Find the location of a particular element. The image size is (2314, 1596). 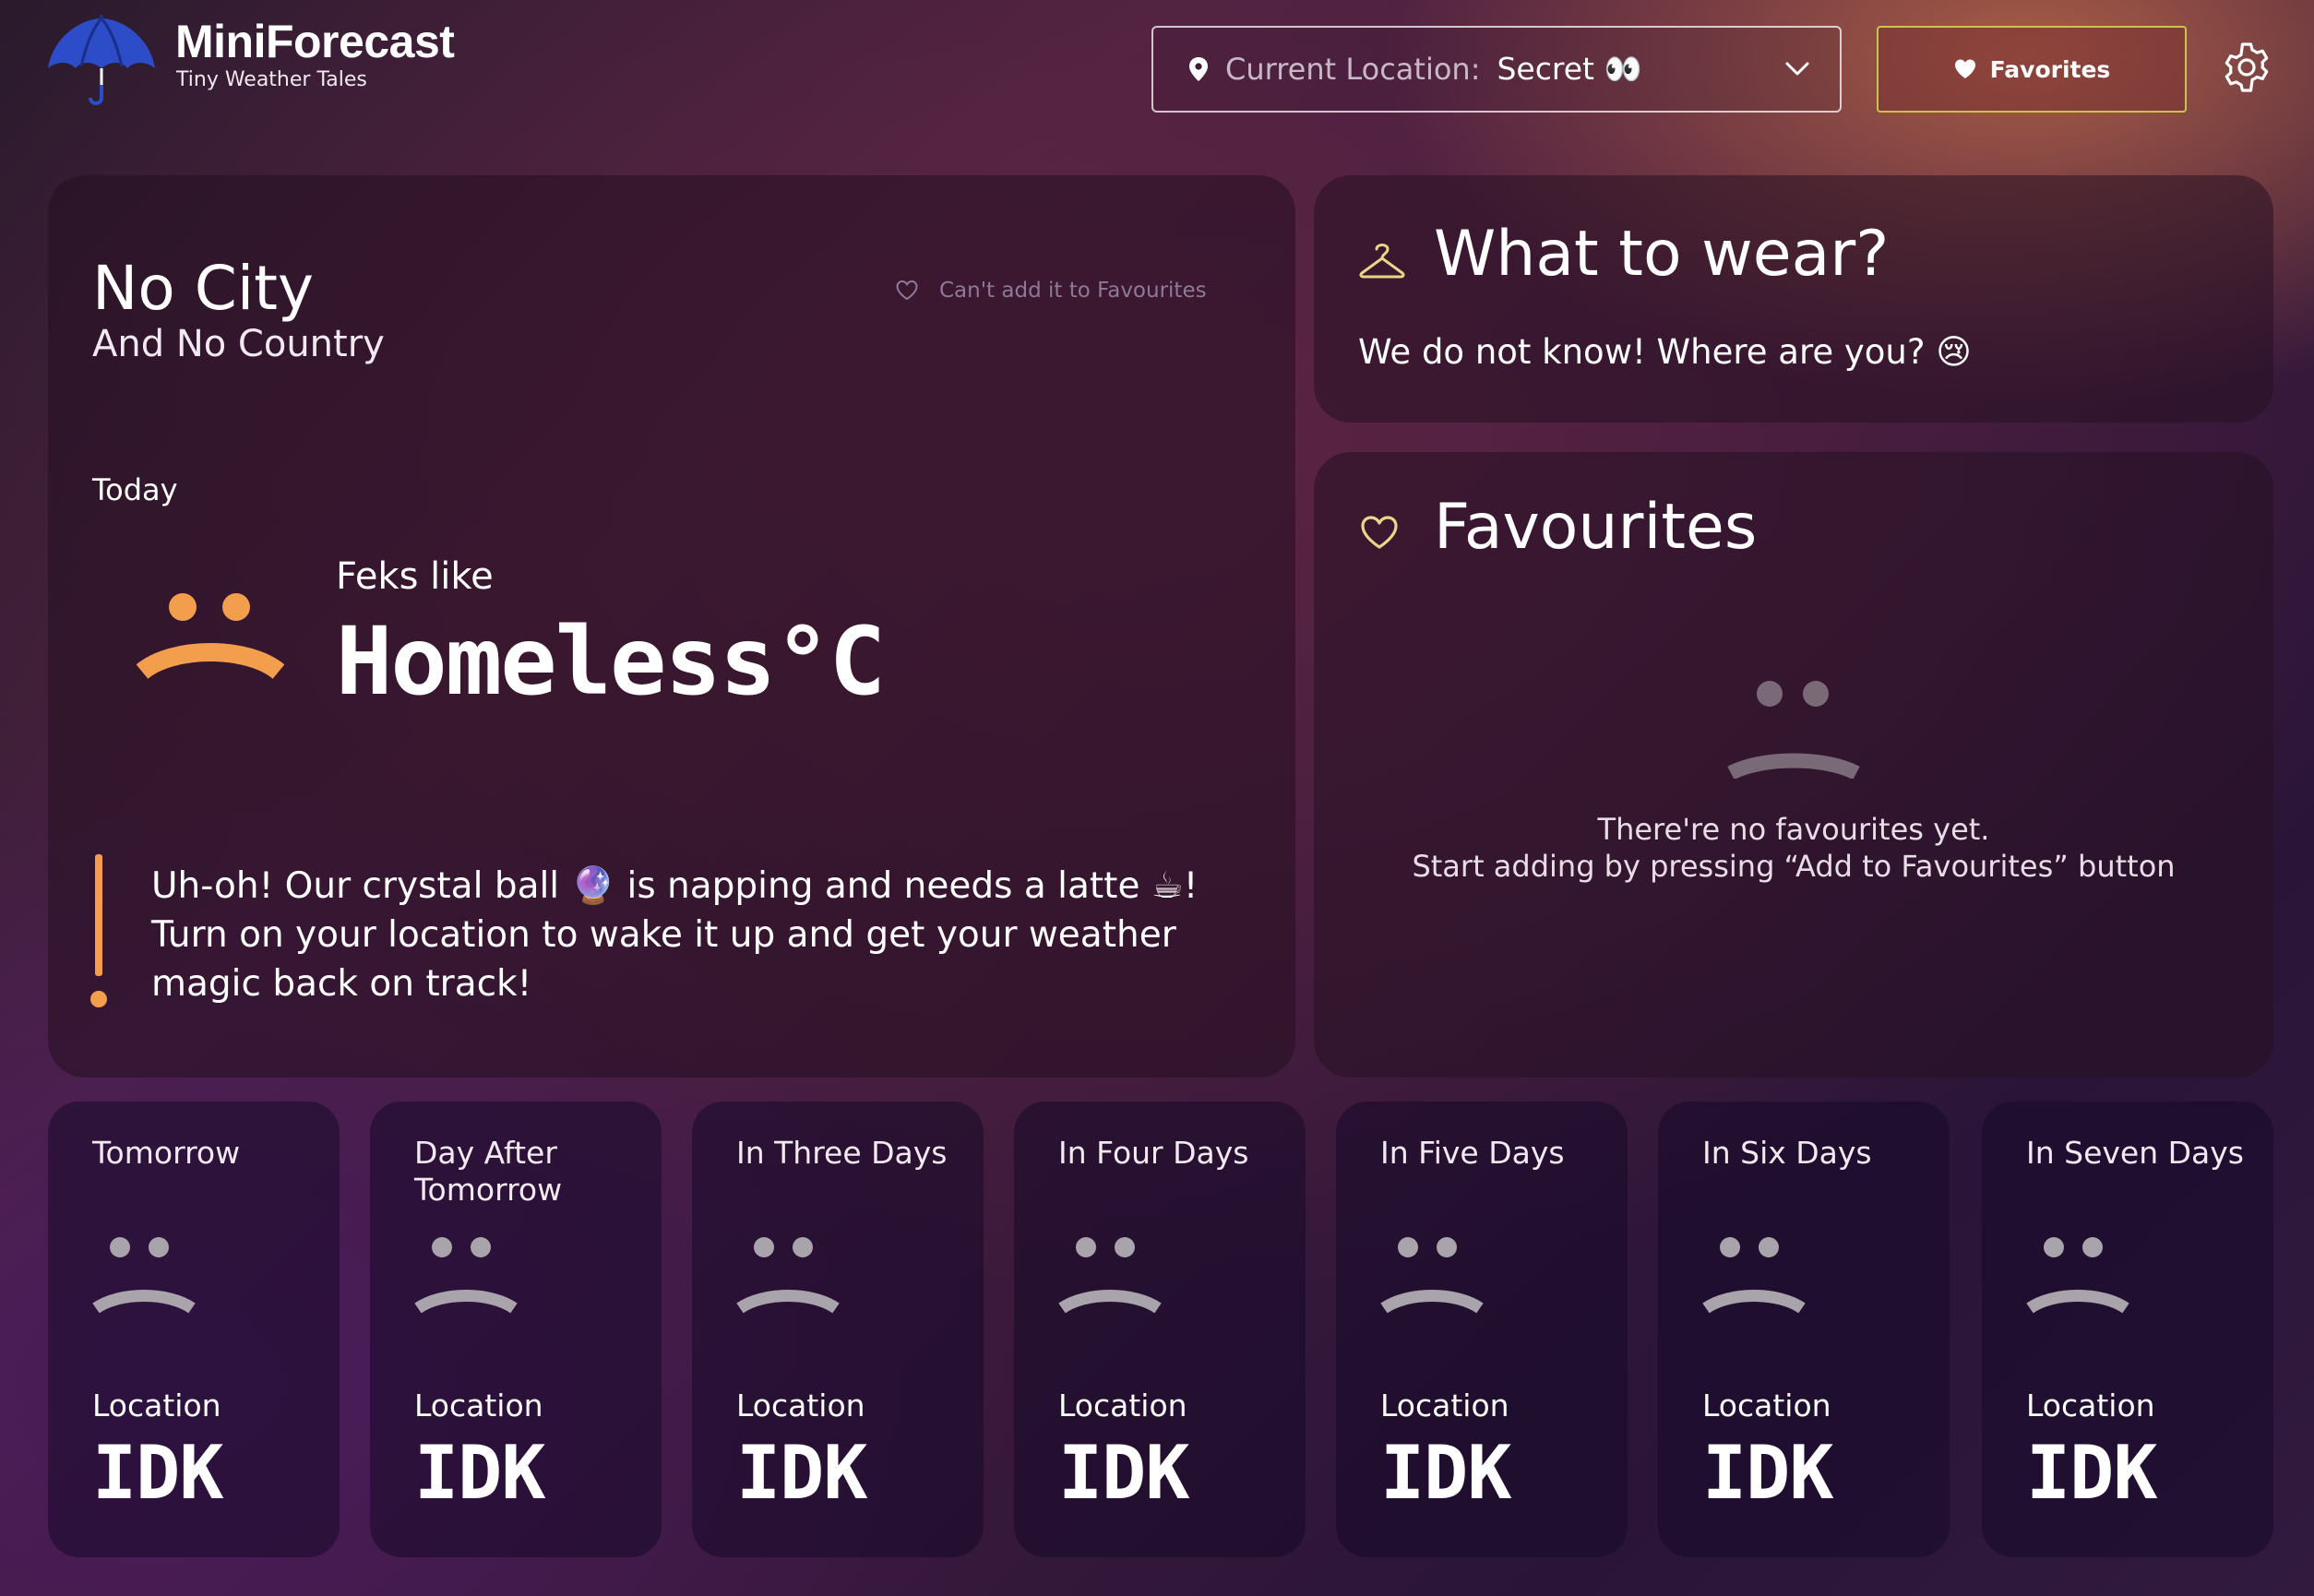

forecast-card: Day After Tomorrow Location IDK is located at coordinates (516, 1329).